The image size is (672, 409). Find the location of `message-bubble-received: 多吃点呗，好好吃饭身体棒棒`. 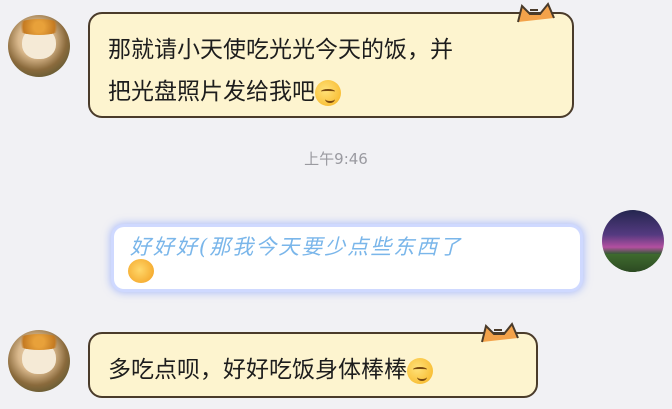

message-bubble-received: 多吃点呗，好好吃饭身体棒棒 is located at coordinates (313, 360).